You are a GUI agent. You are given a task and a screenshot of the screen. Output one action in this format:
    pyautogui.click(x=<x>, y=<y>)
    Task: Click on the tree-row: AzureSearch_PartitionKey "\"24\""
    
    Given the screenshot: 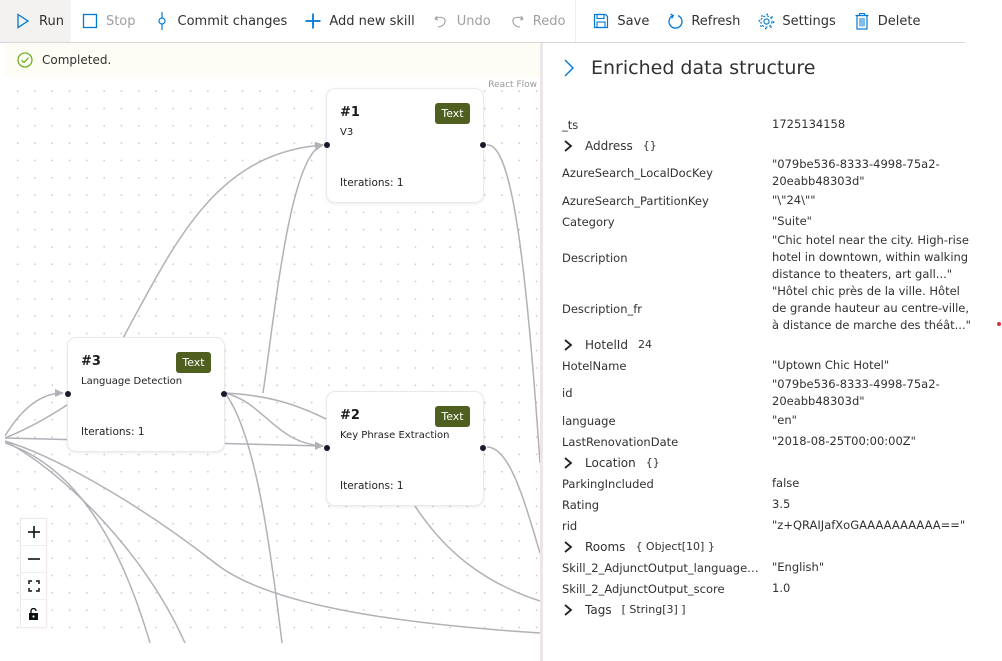 What is the action you would take?
    pyautogui.click(x=772, y=200)
    